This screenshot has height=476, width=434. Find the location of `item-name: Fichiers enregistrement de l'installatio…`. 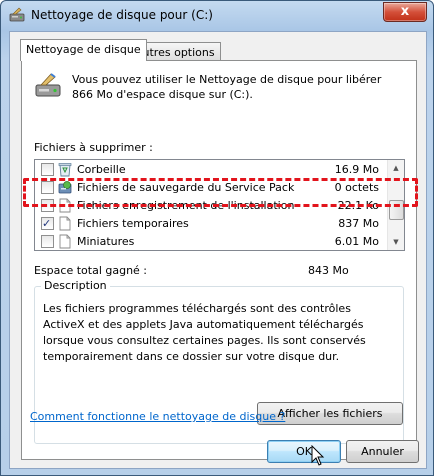

item-name: Fichiers enregistrement de l'installatio… is located at coordinates (186, 205).